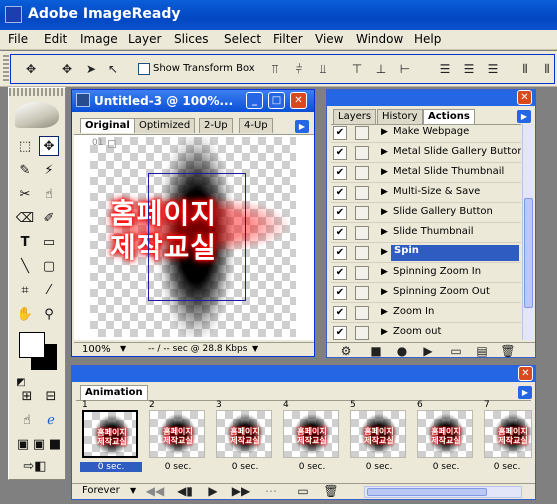 The width and height of the screenshot is (557, 504). I want to click on animation-frame: 5 홈페이지 제작교실 0 sec., so click(379, 436).